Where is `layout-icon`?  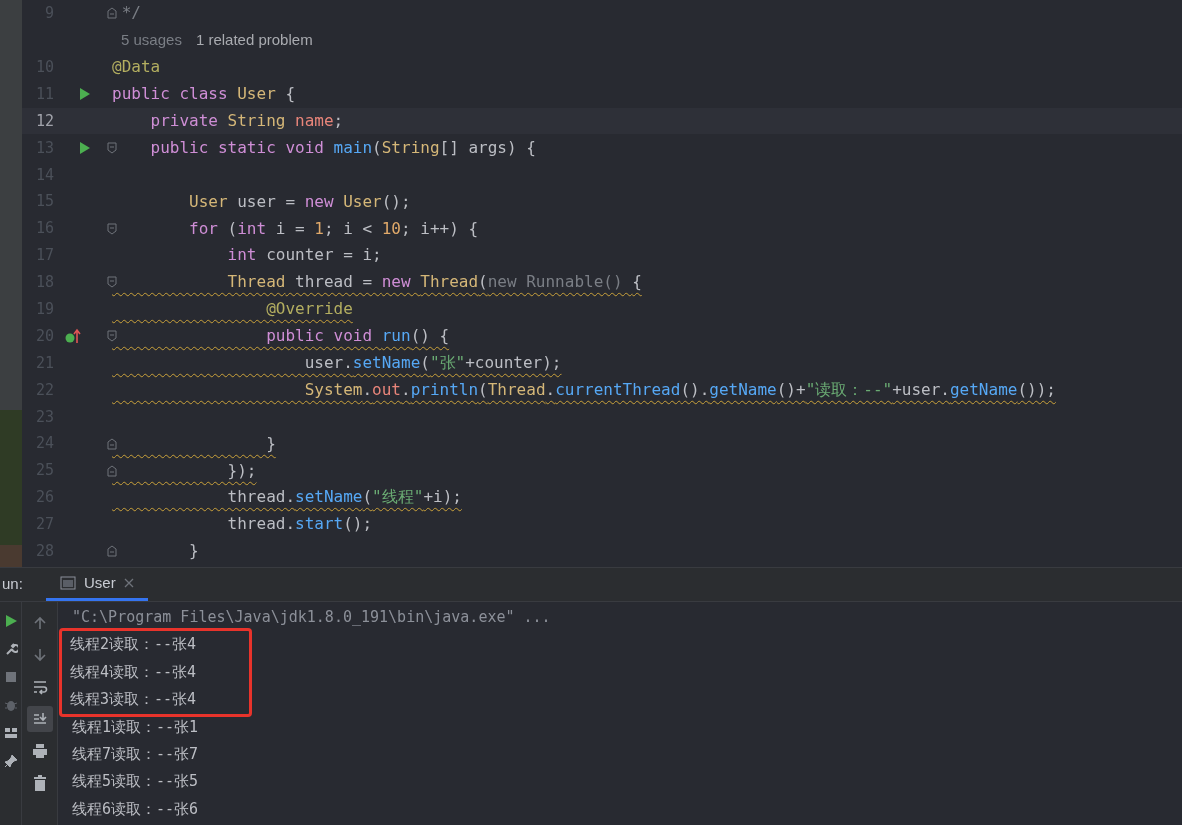
layout-icon is located at coordinates (10, 733).